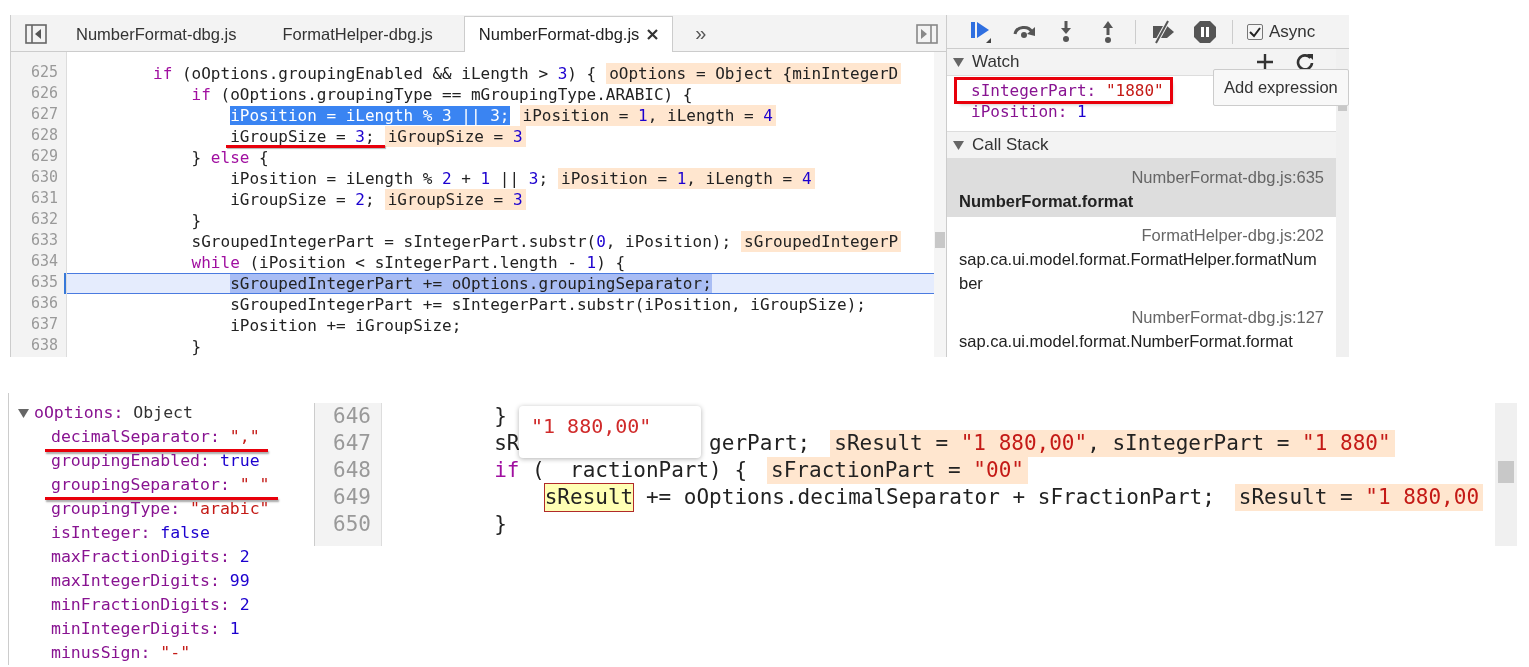 The height and width of the screenshot is (667, 1529). I want to click on line-number: 646, so click(348, 416).